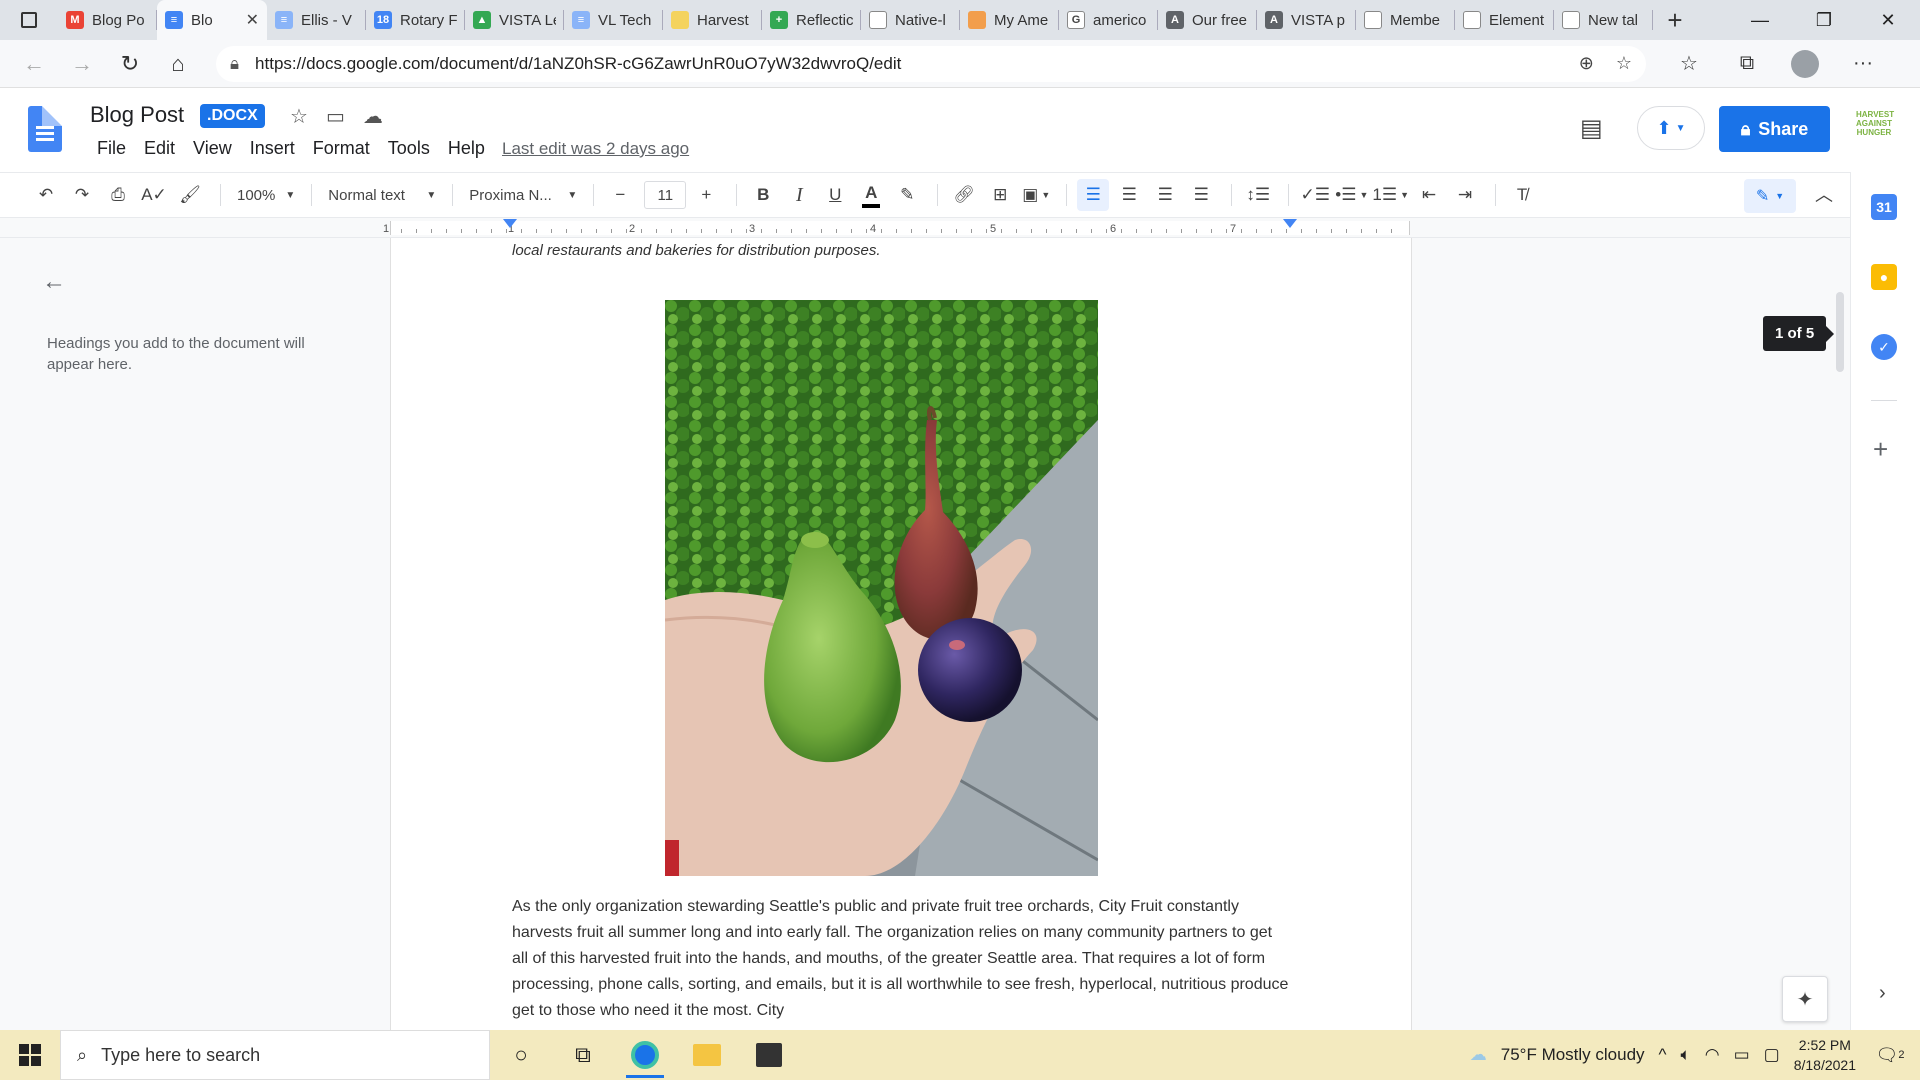 Image resolution: width=1920 pixels, height=1080 pixels. What do you see at coordinates (811, 20) in the screenshot?
I see `browser-tab: + Reflectic` at bounding box center [811, 20].